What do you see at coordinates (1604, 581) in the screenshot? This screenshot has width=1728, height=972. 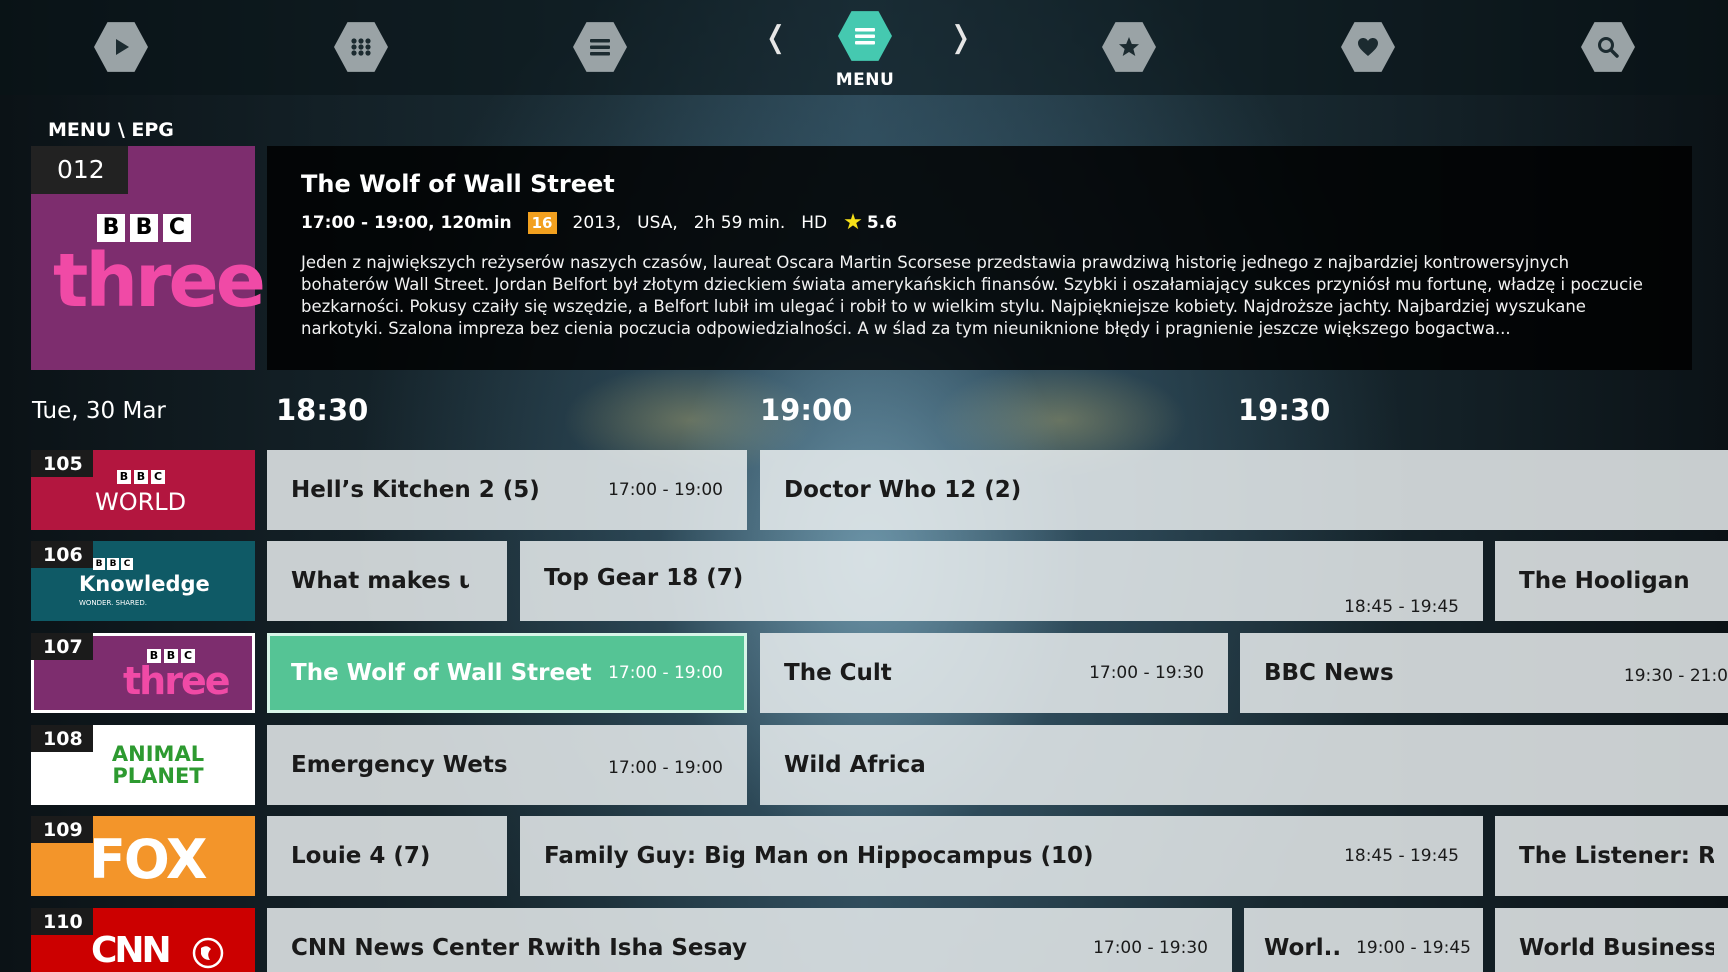 I see `program-title: The Hooligans` at bounding box center [1604, 581].